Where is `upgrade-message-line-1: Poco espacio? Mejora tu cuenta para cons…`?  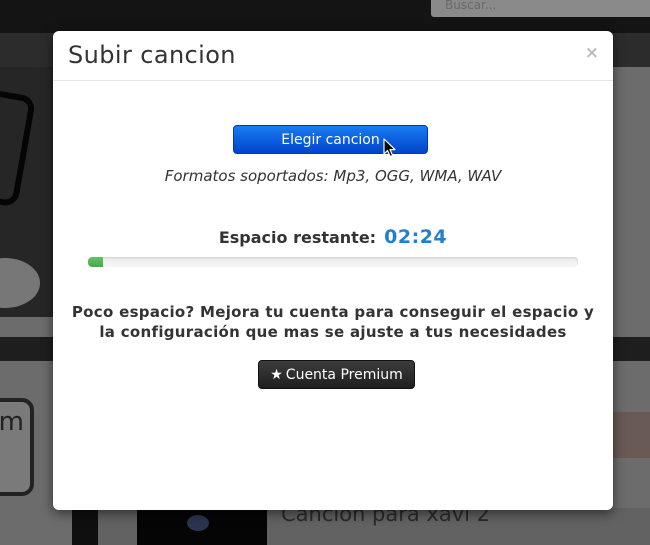 upgrade-message-line-1: Poco espacio? Mejora tu cuenta para cons… is located at coordinates (333, 312).